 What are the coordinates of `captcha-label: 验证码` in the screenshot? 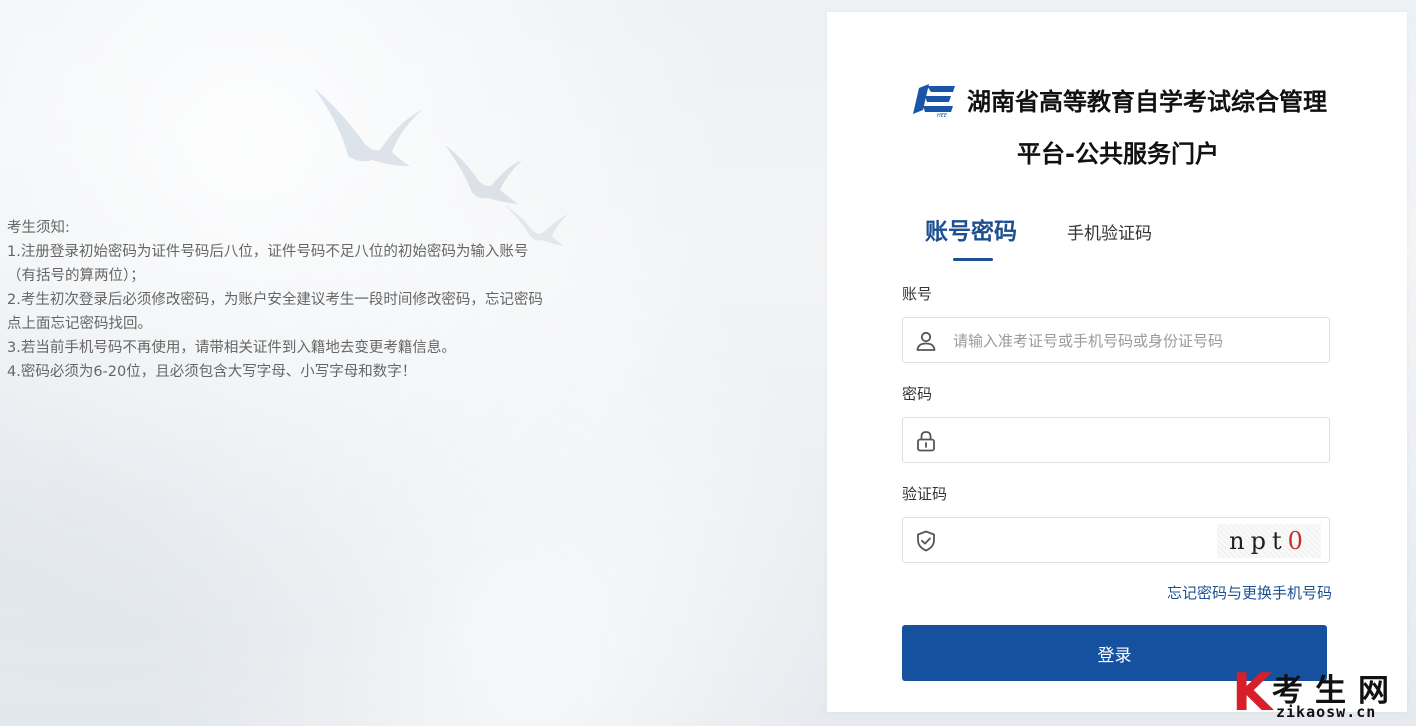 It's located at (925, 494).